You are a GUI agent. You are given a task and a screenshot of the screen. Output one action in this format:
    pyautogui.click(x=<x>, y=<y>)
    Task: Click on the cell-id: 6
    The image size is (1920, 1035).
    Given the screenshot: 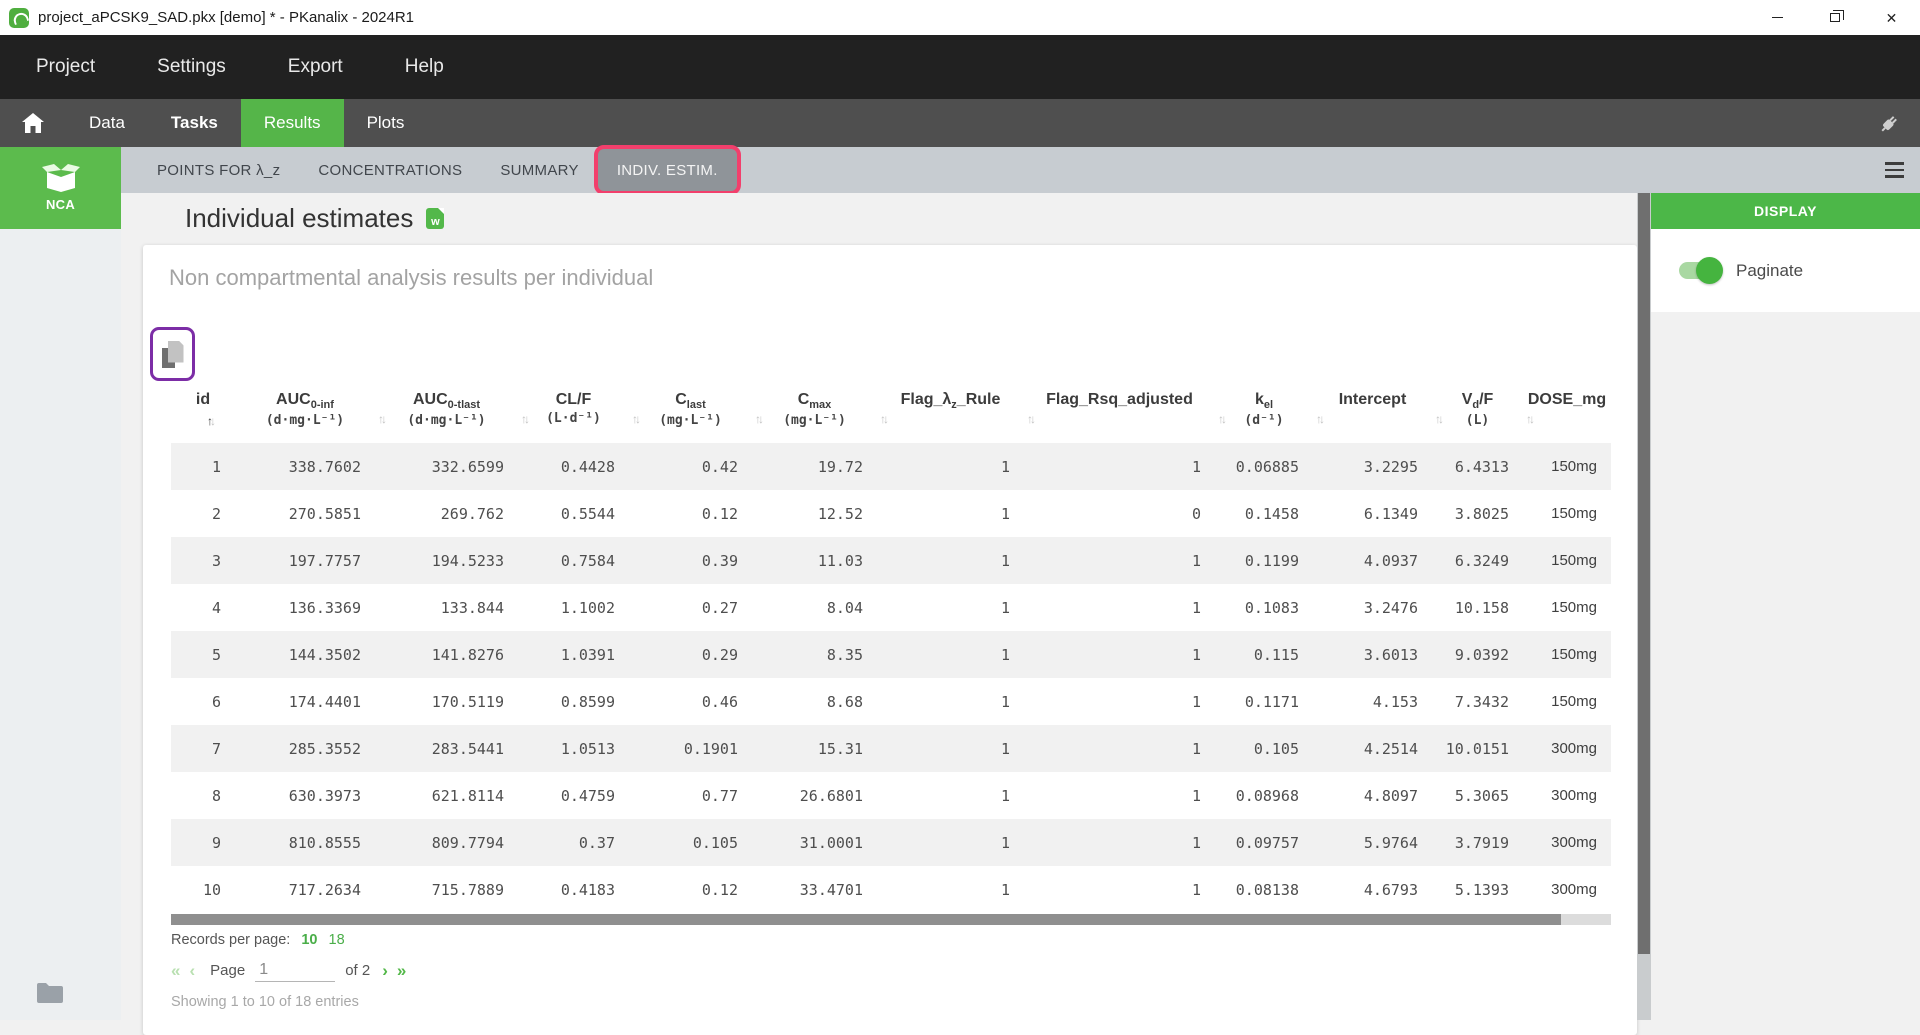 What is the action you would take?
    pyautogui.click(x=216, y=701)
    